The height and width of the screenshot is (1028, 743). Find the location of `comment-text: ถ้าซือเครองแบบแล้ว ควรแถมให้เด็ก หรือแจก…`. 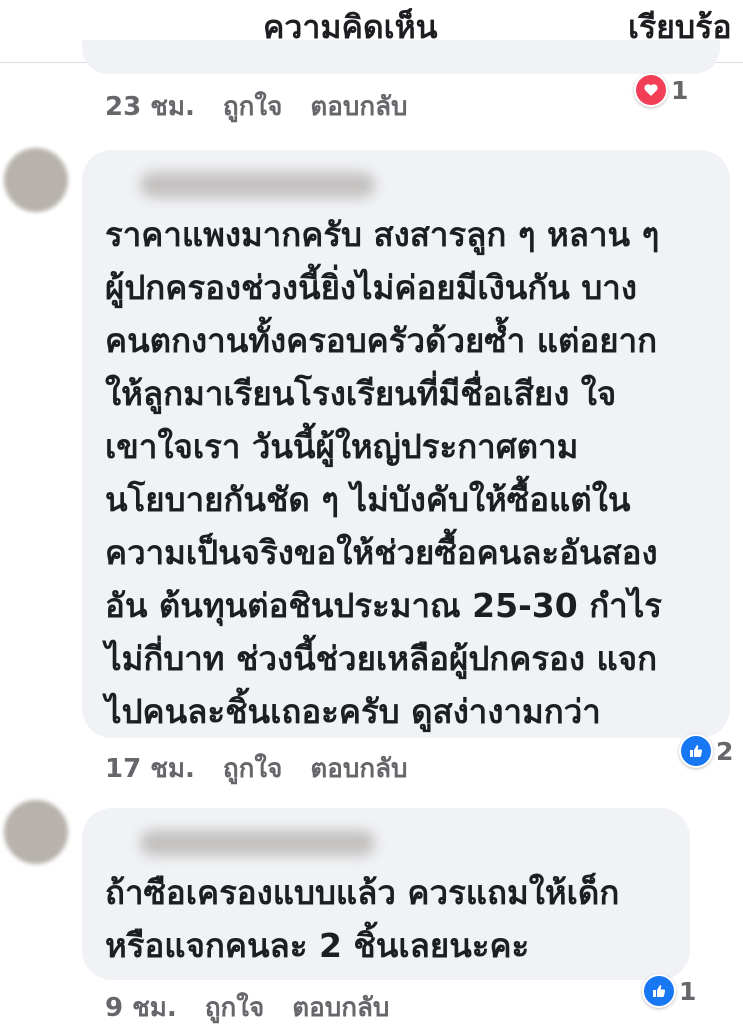

comment-text: ถ้าซือเครองแบบแล้ว ควรแถมให้เด็ก หรือแจก… is located at coordinates (362, 919).